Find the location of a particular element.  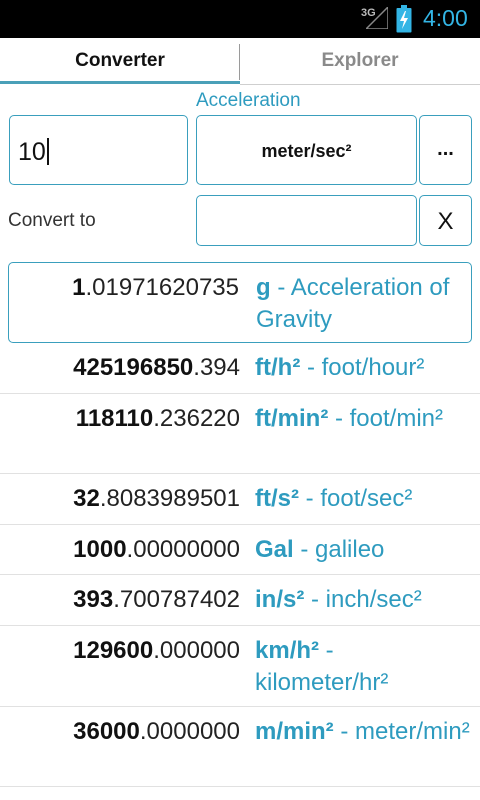

list-item: 129600.000000 km/h² - kilometer/hr² is located at coordinates (240, 666).